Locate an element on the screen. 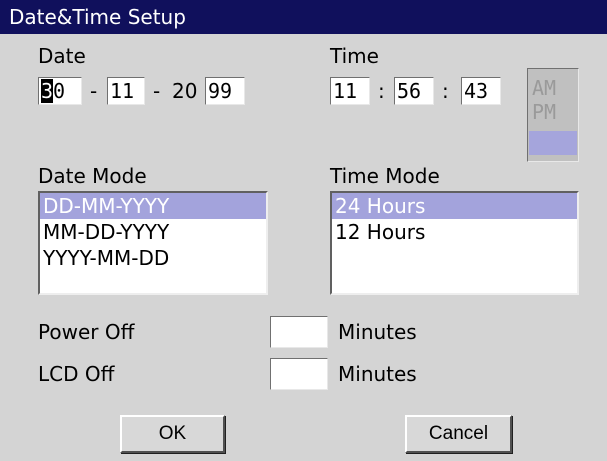 The width and height of the screenshot is (607, 461). power-off-label: Power Off is located at coordinates (86, 332).